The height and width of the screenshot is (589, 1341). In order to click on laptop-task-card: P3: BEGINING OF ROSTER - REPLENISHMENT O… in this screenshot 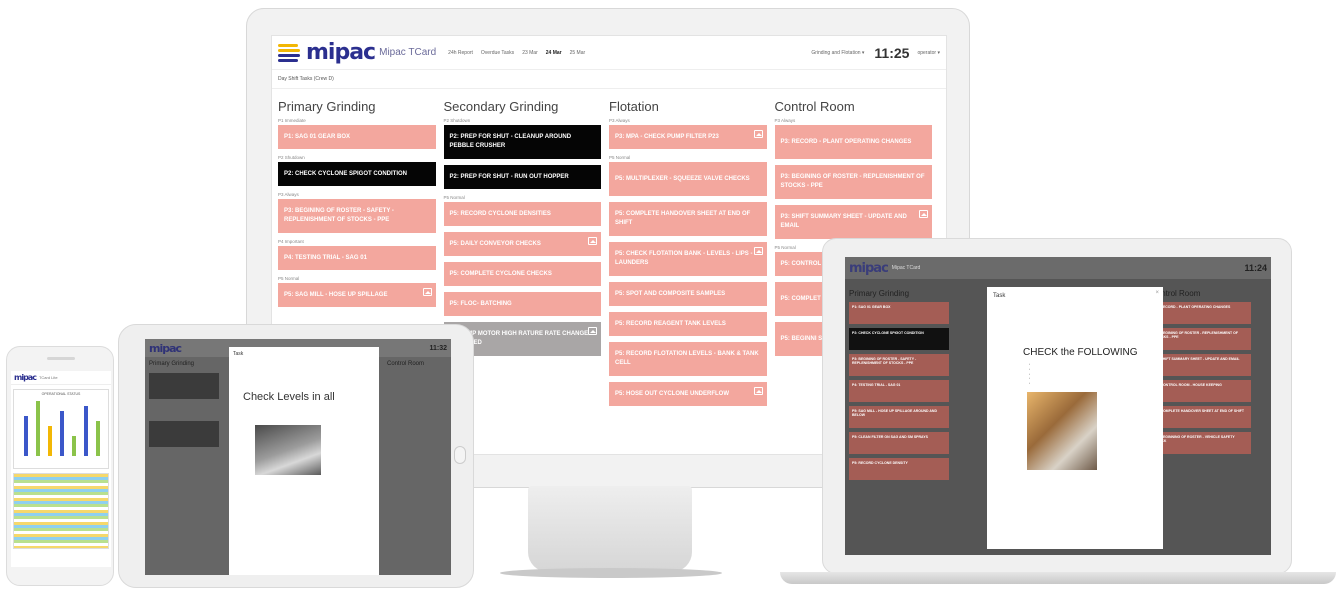, I will do `click(1201, 339)`.